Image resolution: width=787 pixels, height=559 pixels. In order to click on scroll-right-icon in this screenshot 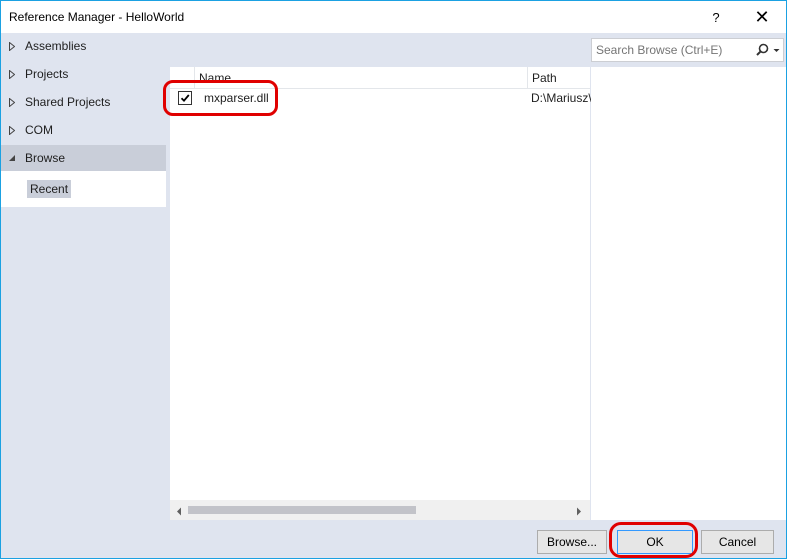, I will do `click(579, 512)`.